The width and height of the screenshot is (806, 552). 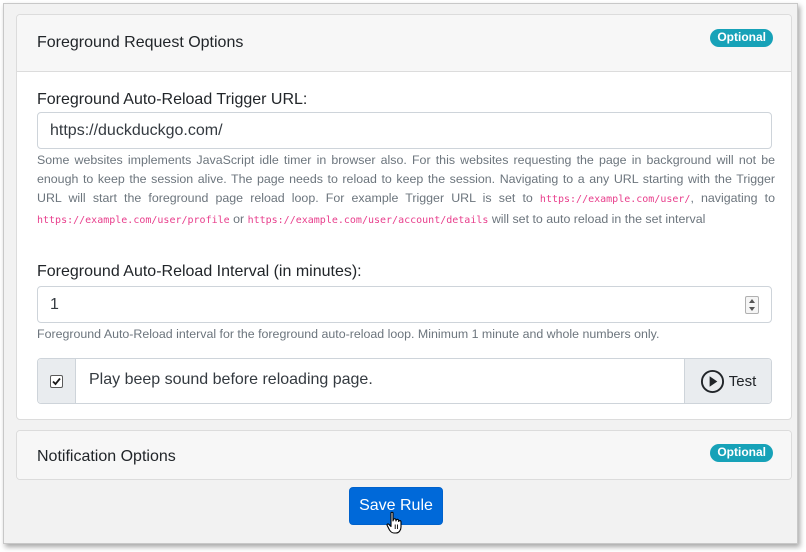 What do you see at coordinates (712, 381) in the screenshot?
I see `play-circle-icon` at bounding box center [712, 381].